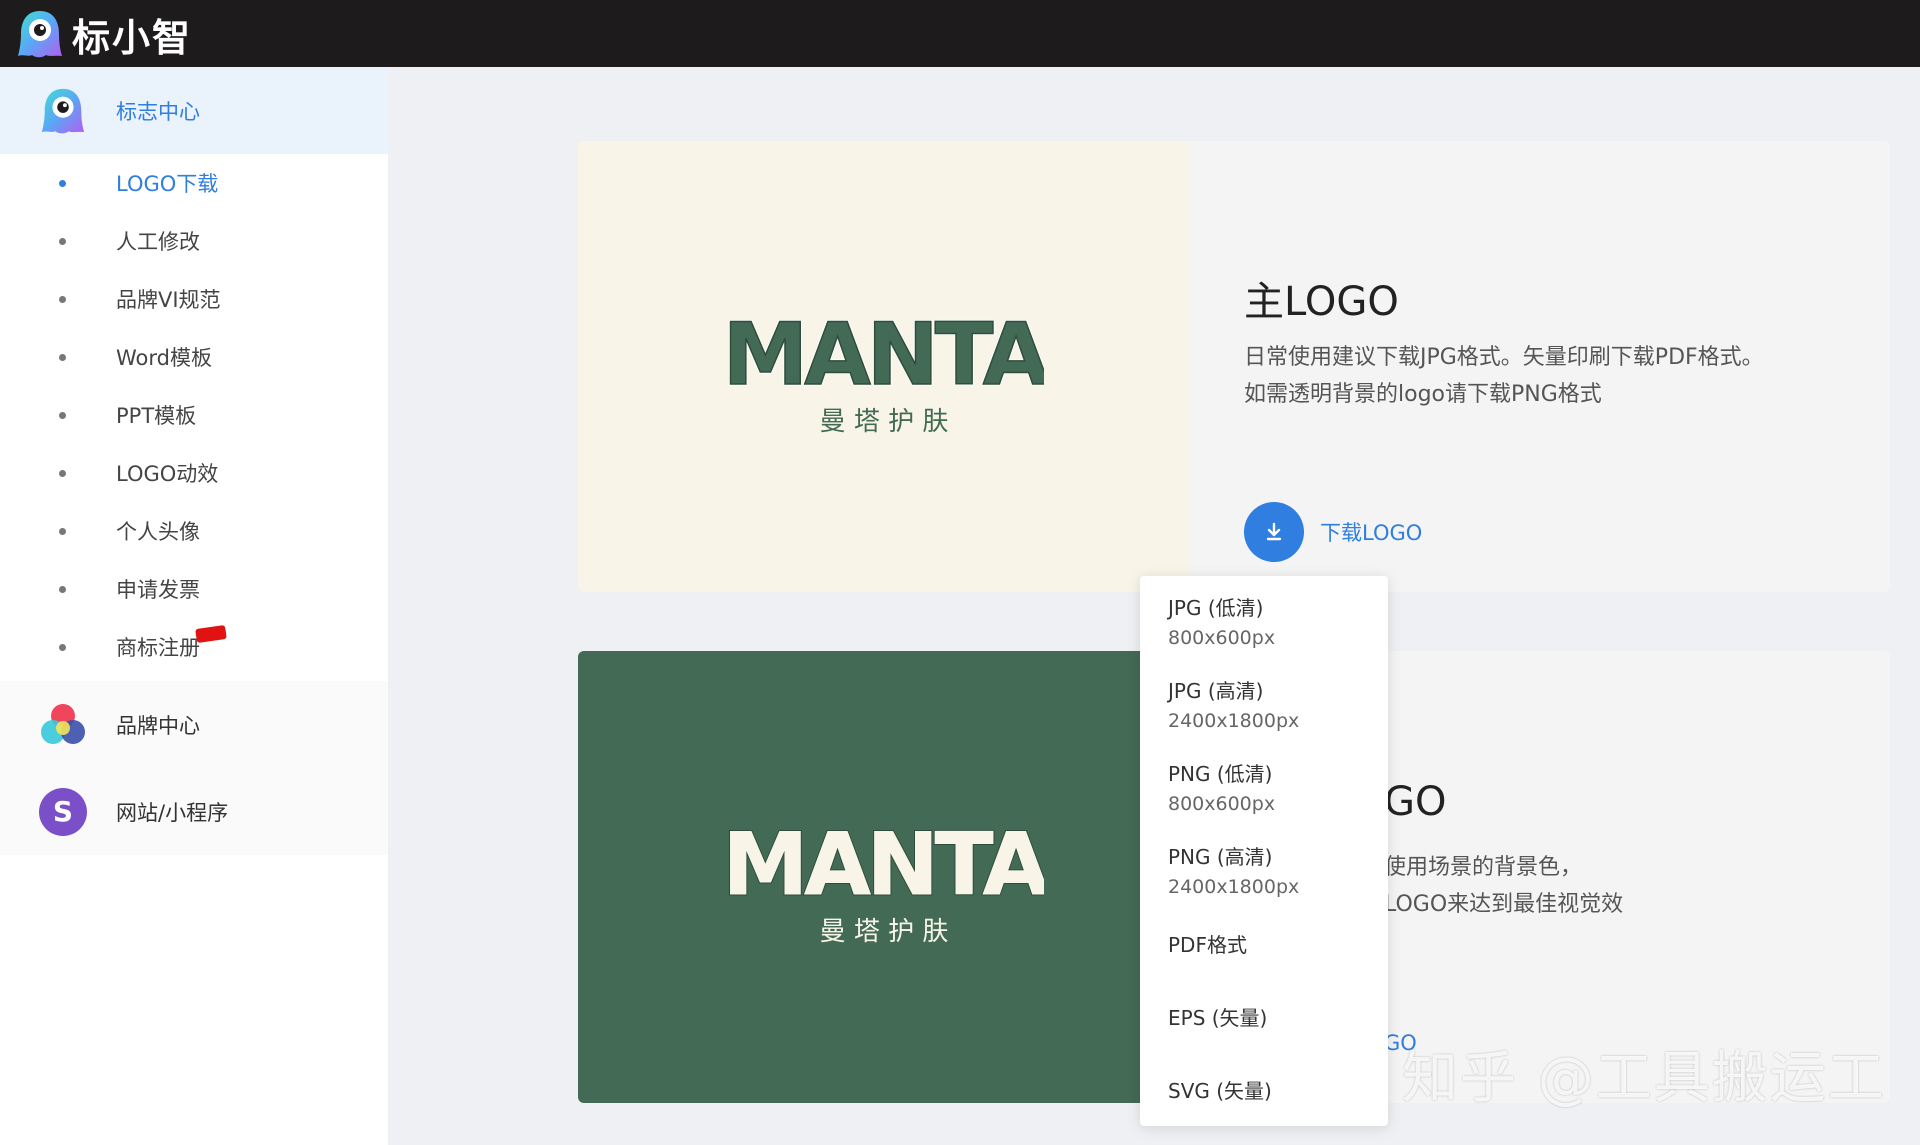 The image size is (1920, 1145). Describe the element at coordinates (1233, 703) in the screenshot. I see `menu-item-jpg-high: JPG (高清) 2400x1800px` at that location.